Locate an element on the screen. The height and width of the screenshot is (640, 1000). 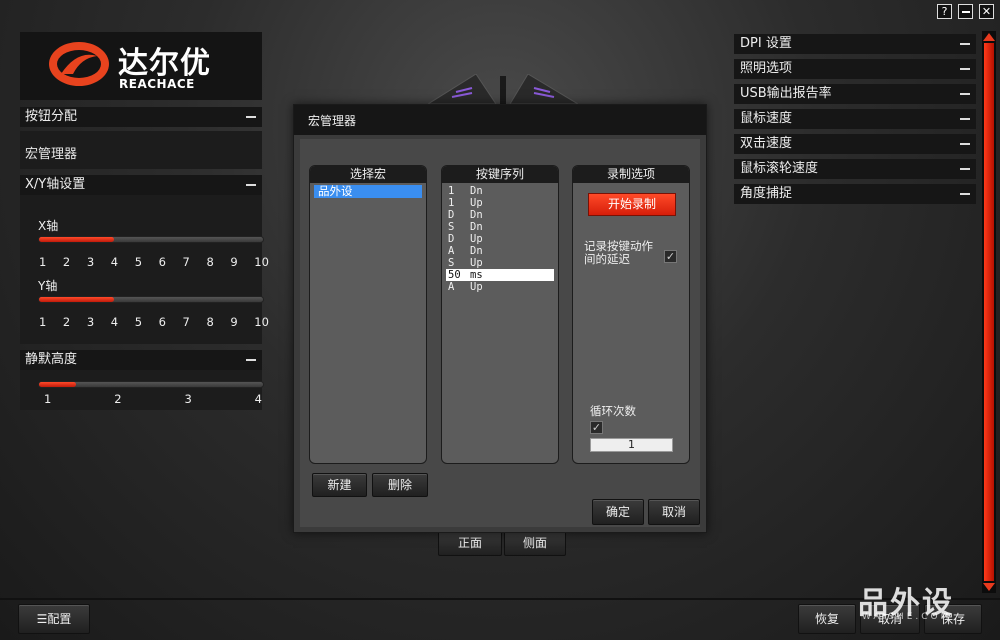
settings-item: 鼠标滚轮速度 is located at coordinates (855, 169).